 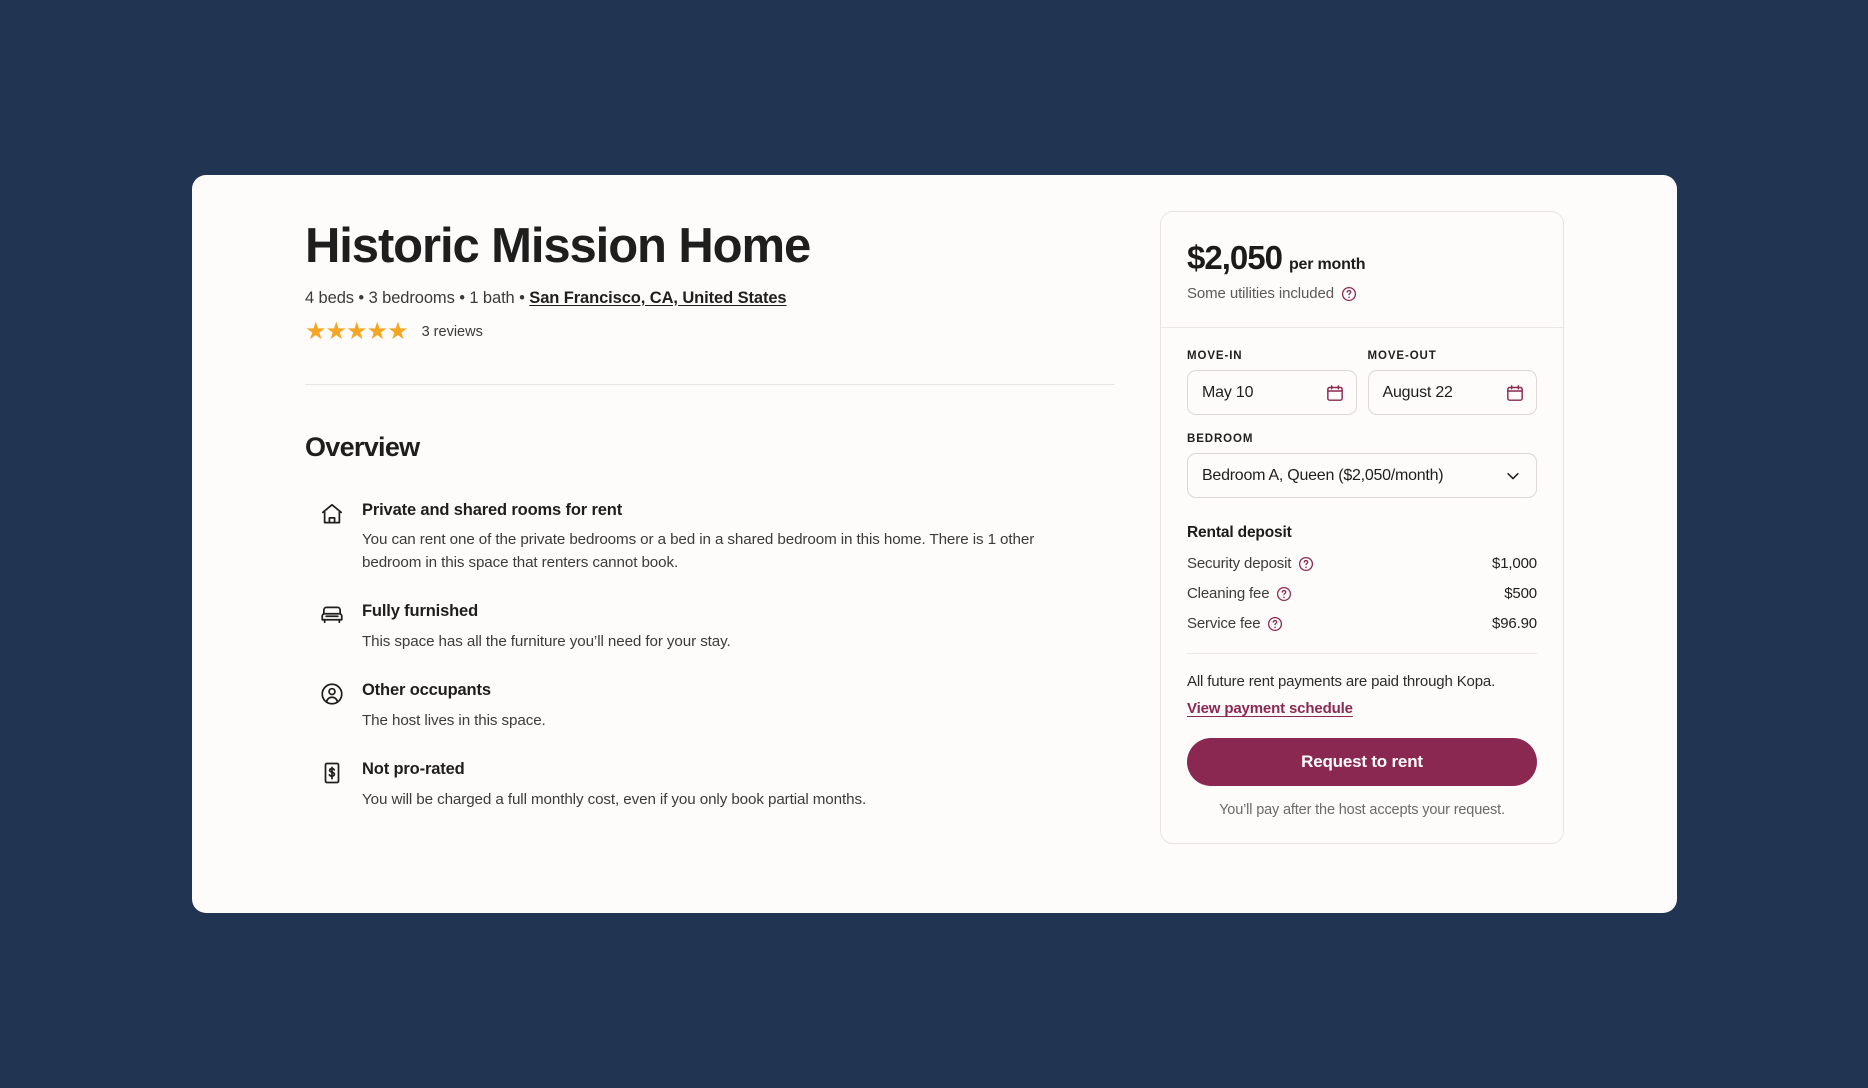 I want to click on dates-row: MOVE-IN May 10 MOVE-OUT August 22, so click(x=1362, y=382).